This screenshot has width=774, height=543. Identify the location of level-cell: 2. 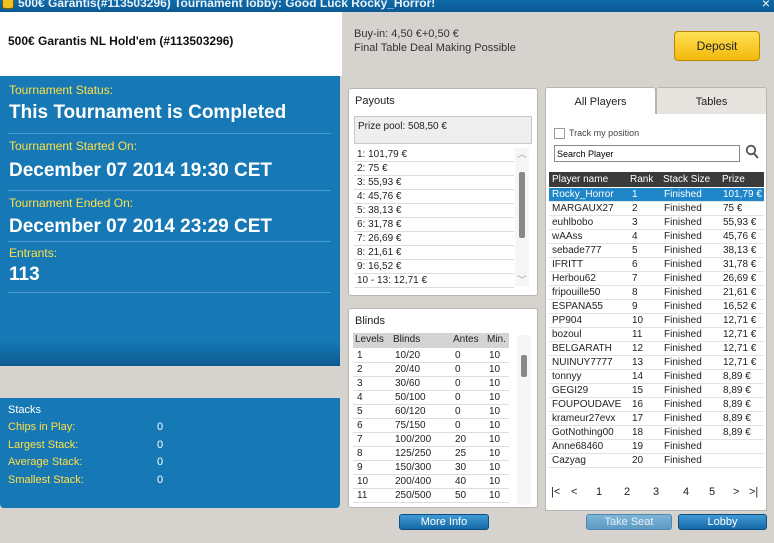
(360, 369).